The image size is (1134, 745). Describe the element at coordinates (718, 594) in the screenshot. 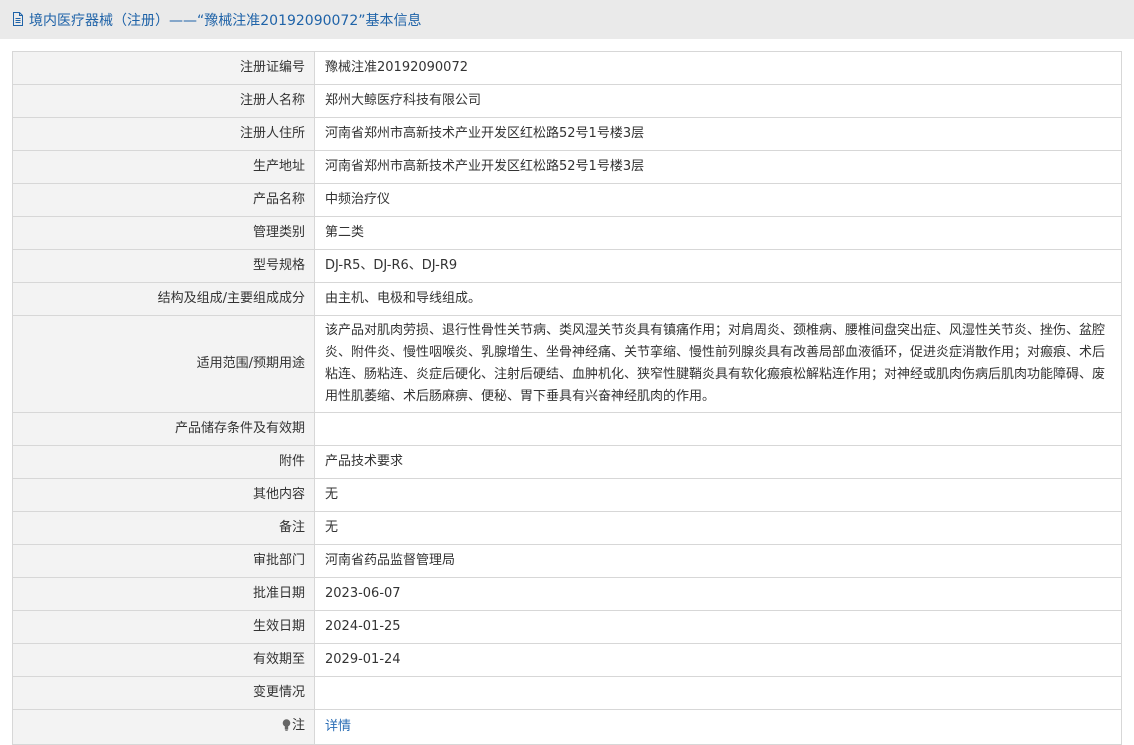

I see `row-value: 2023-06-07` at that location.